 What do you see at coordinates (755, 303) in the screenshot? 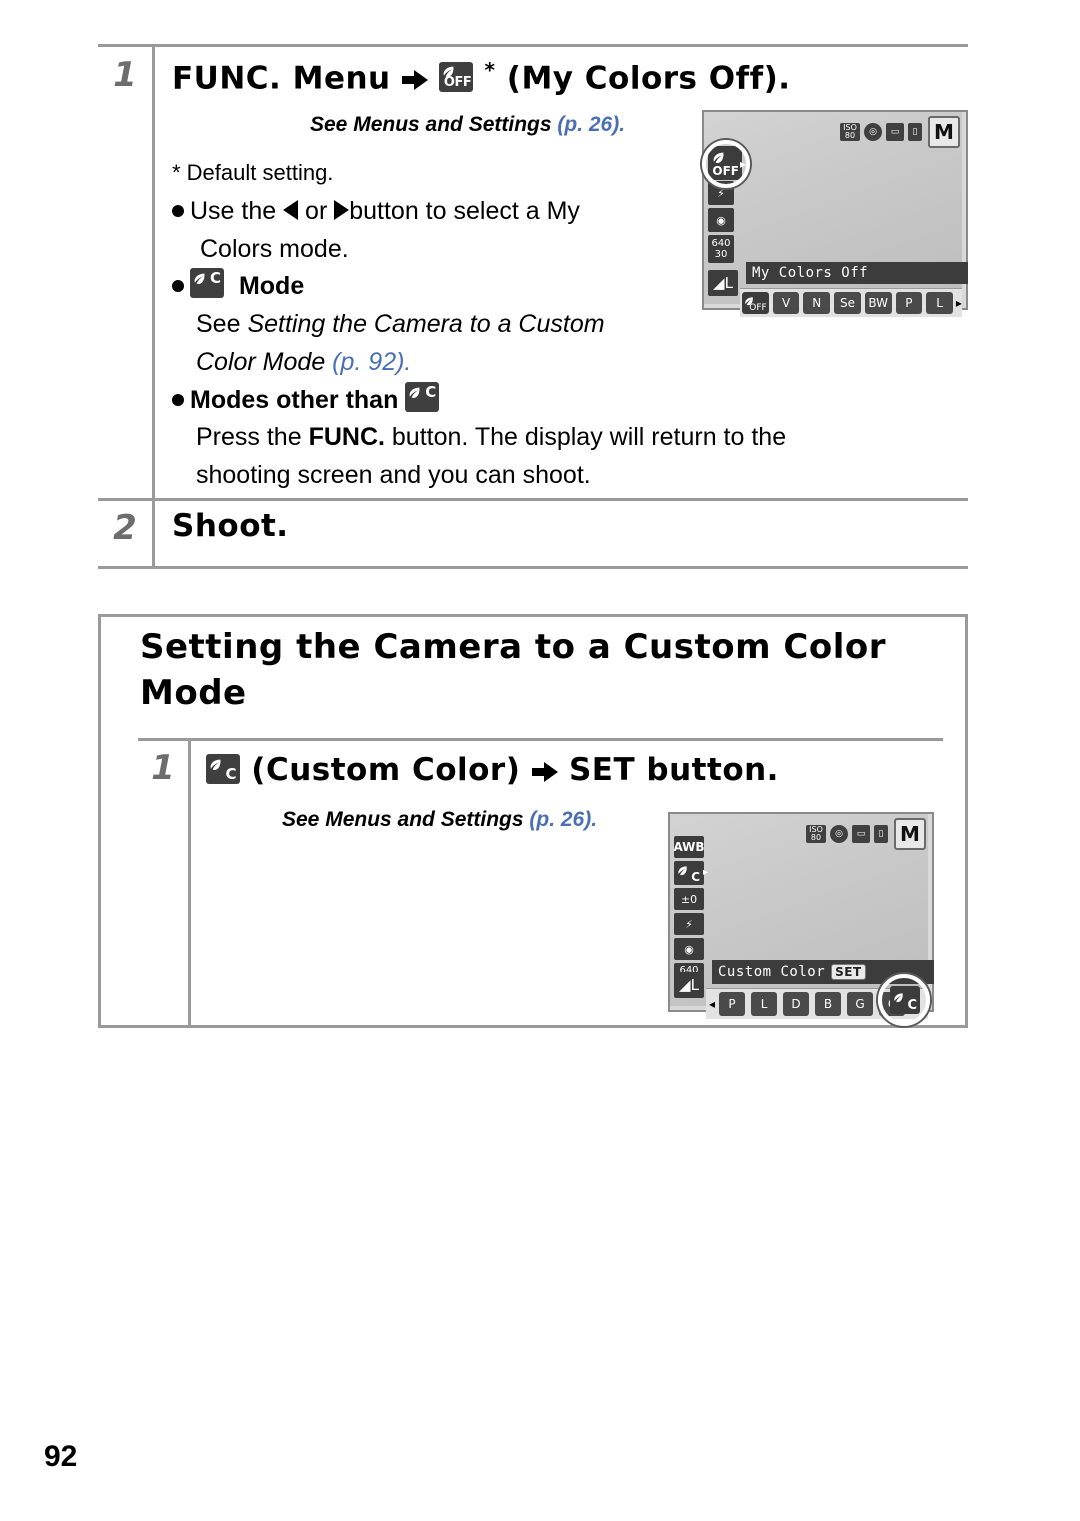
I see `option-off: OFF` at bounding box center [755, 303].